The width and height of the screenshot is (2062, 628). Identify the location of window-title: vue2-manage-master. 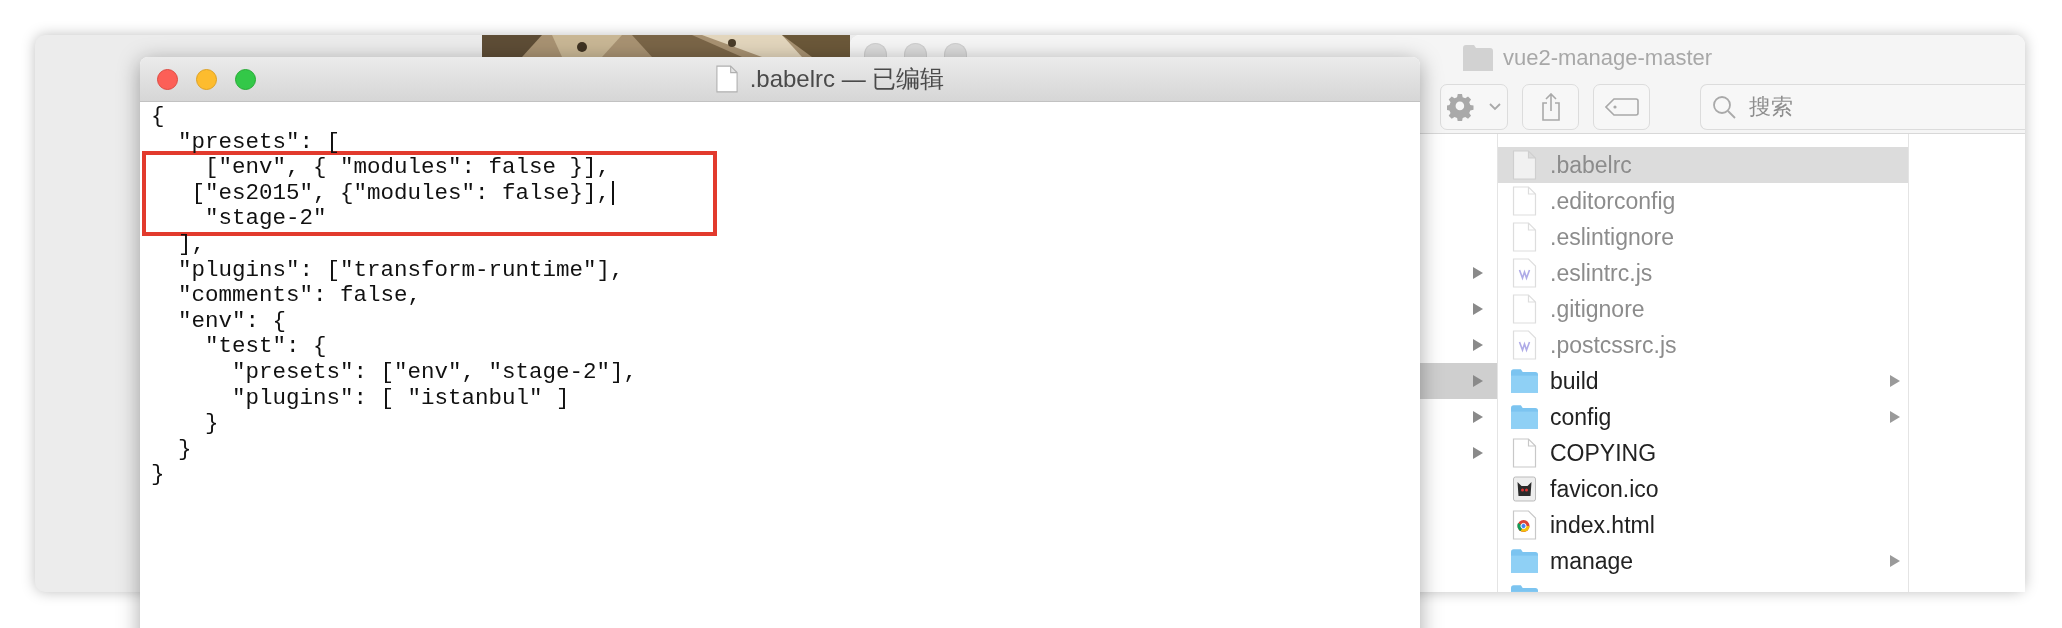
(1608, 57).